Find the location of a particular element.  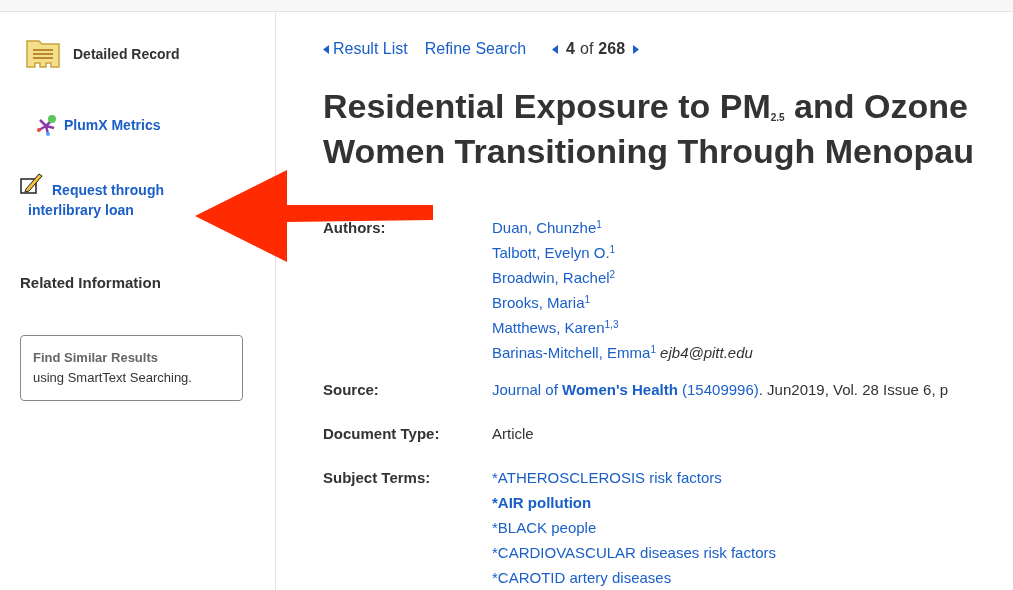

field-value: Article is located at coordinates (513, 433).